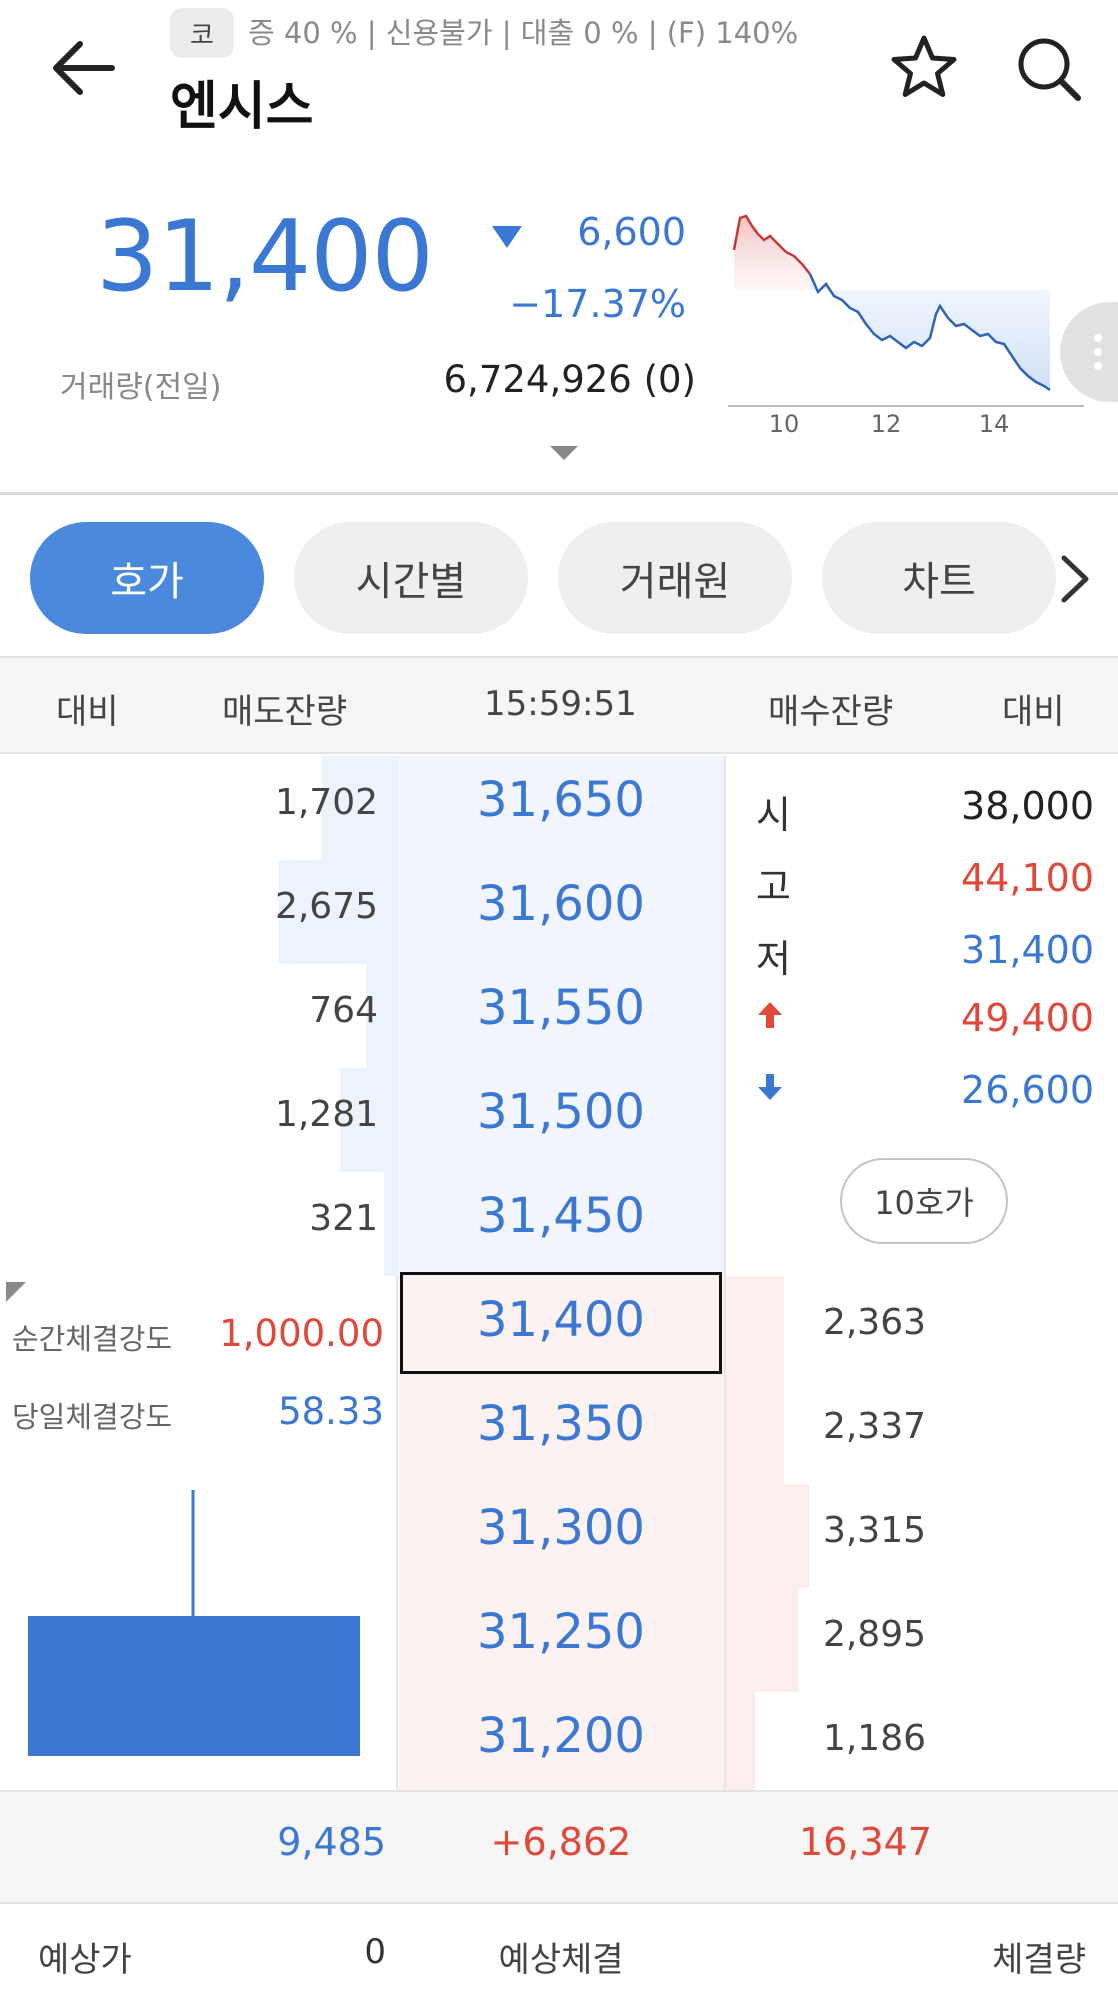 The height and width of the screenshot is (2002, 1118). Describe the element at coordinates (1074, 579) in the screenshot. I see `chevron-right-icon` at that location.